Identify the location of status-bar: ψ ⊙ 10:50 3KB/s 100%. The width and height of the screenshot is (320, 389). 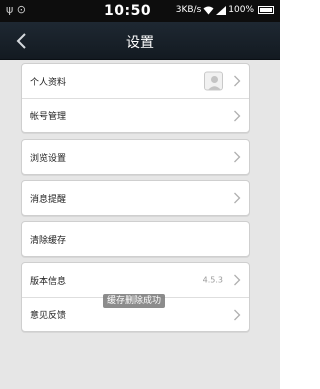
(140, 11).